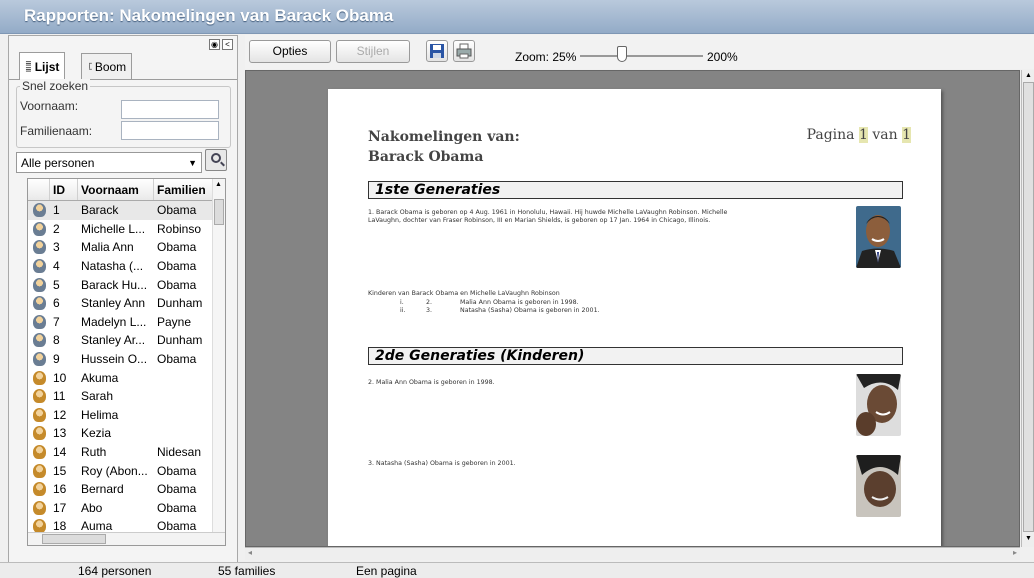 Image resolution: width=1034 pixels, height=578 pixels. I want to click on status-bar: 164 personen 55 families Een pagina, so click(517, 570).